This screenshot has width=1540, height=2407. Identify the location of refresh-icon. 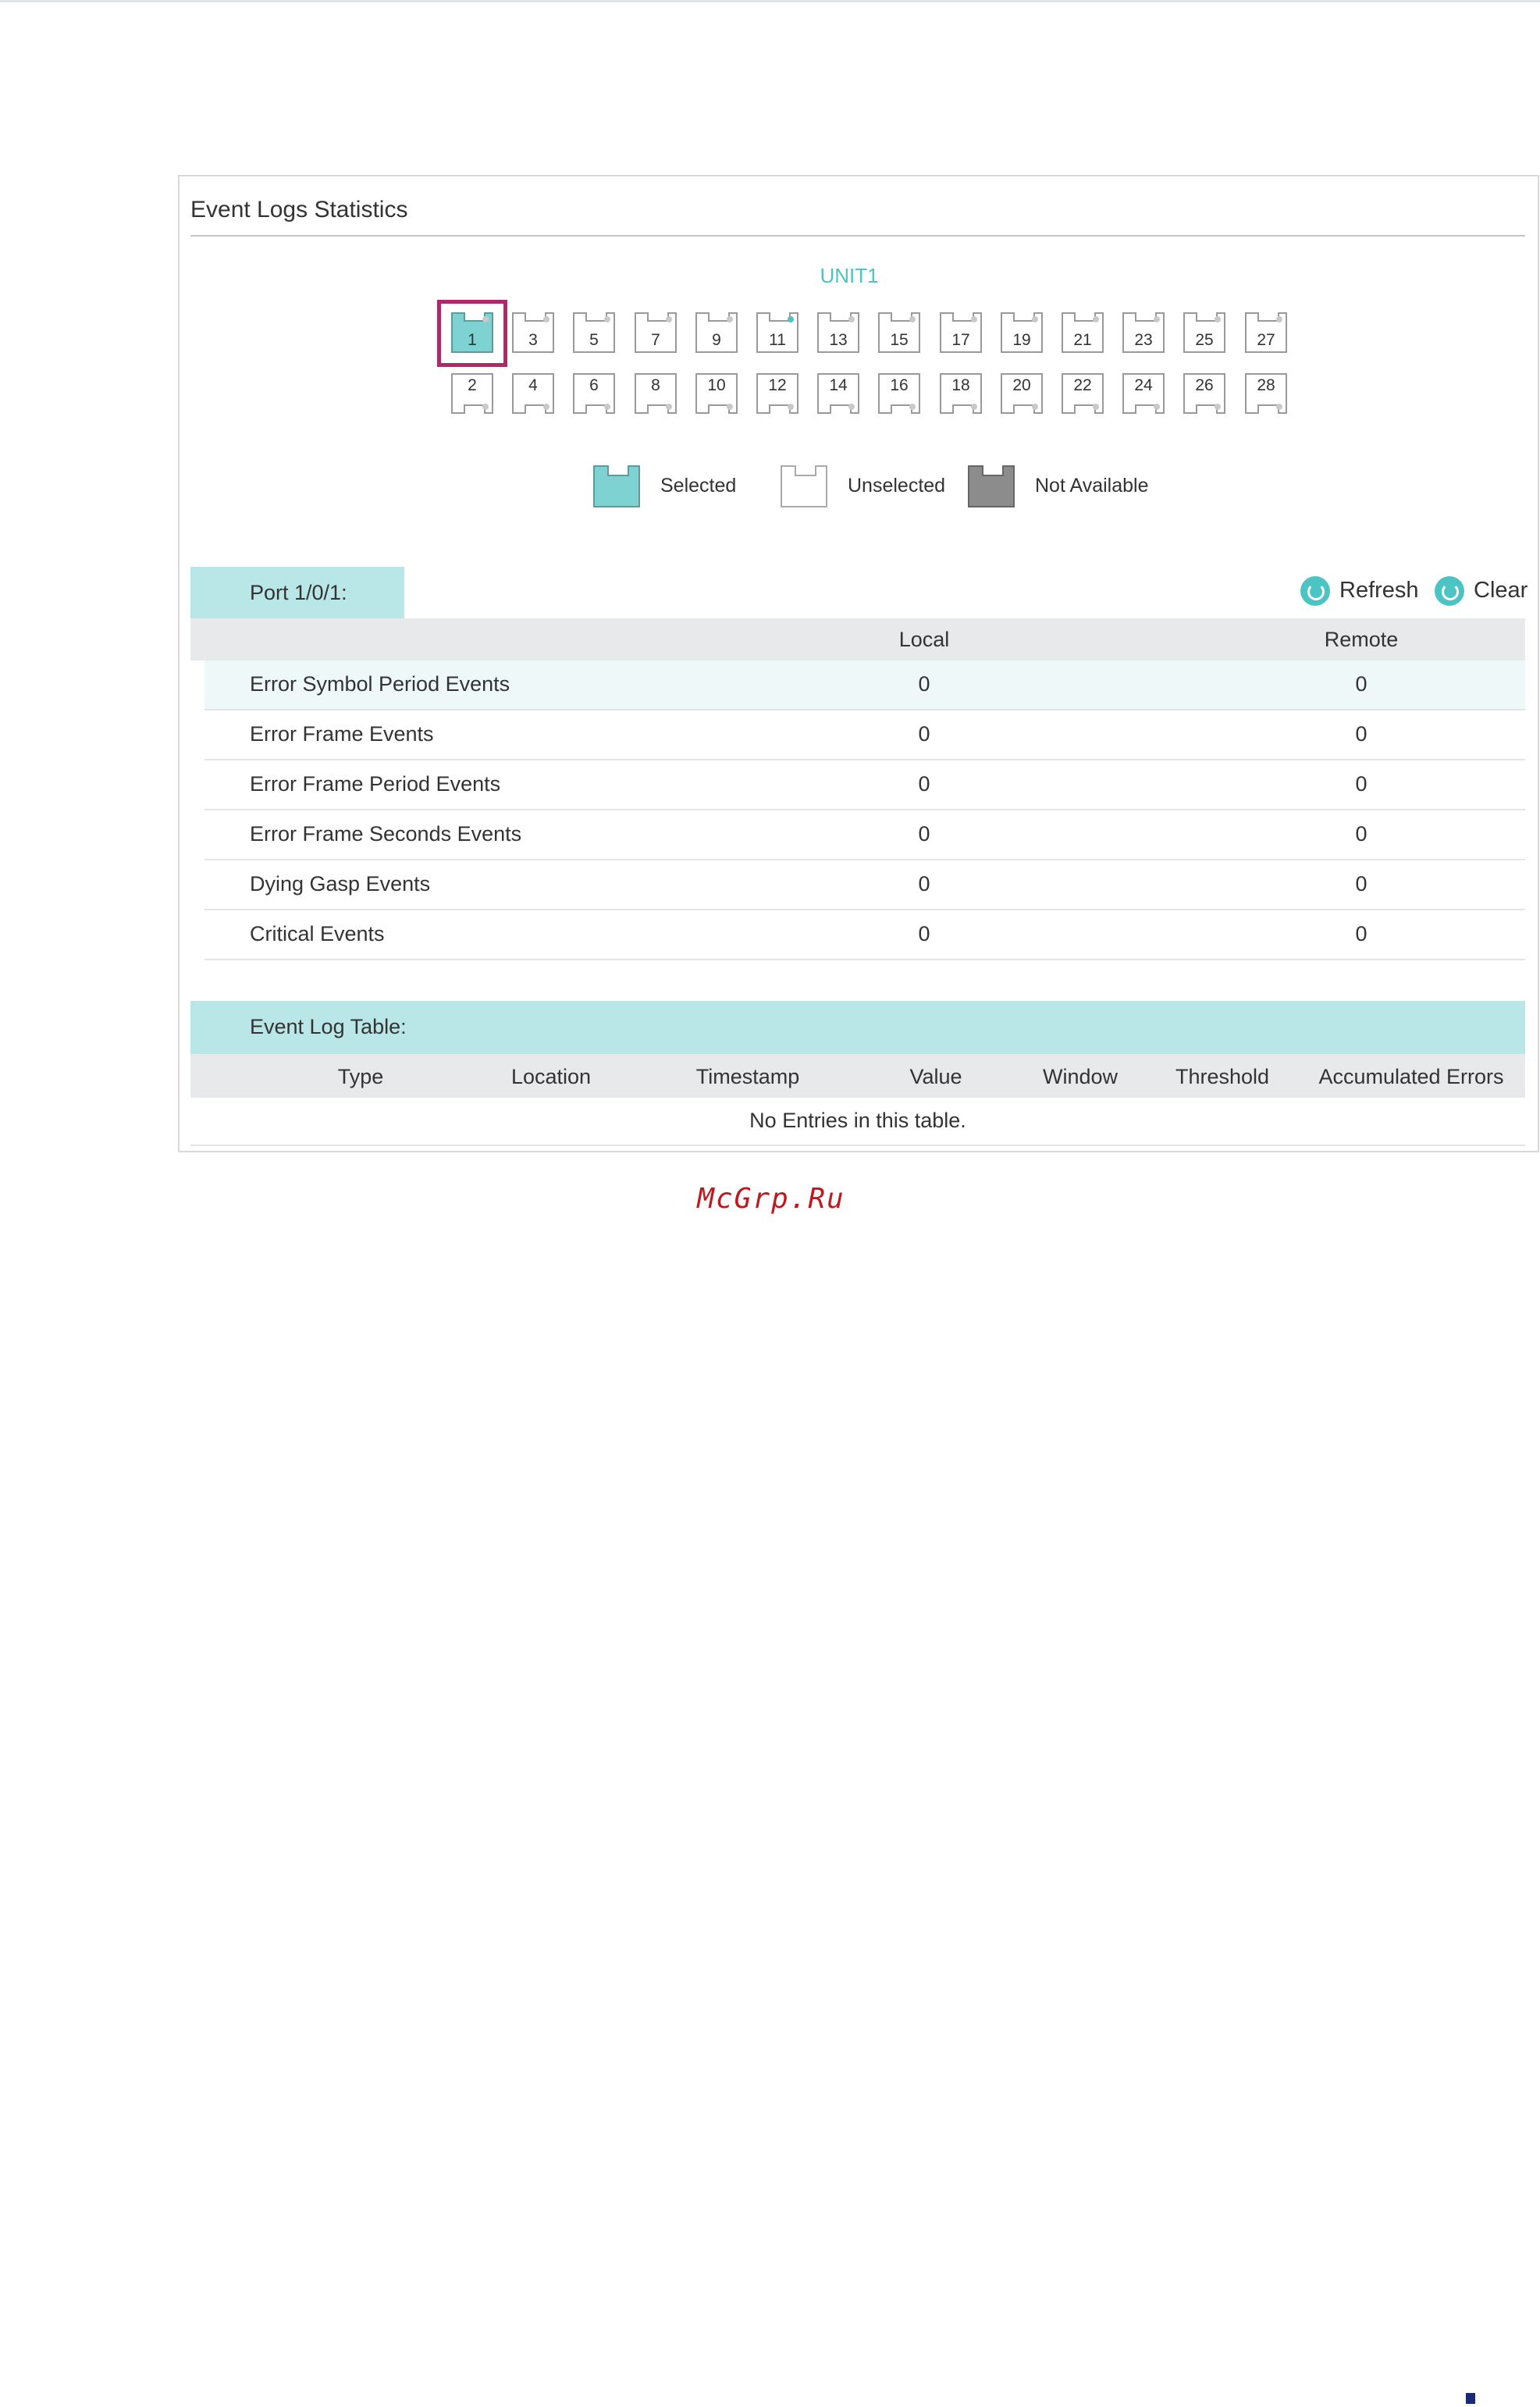
(1315, 591).